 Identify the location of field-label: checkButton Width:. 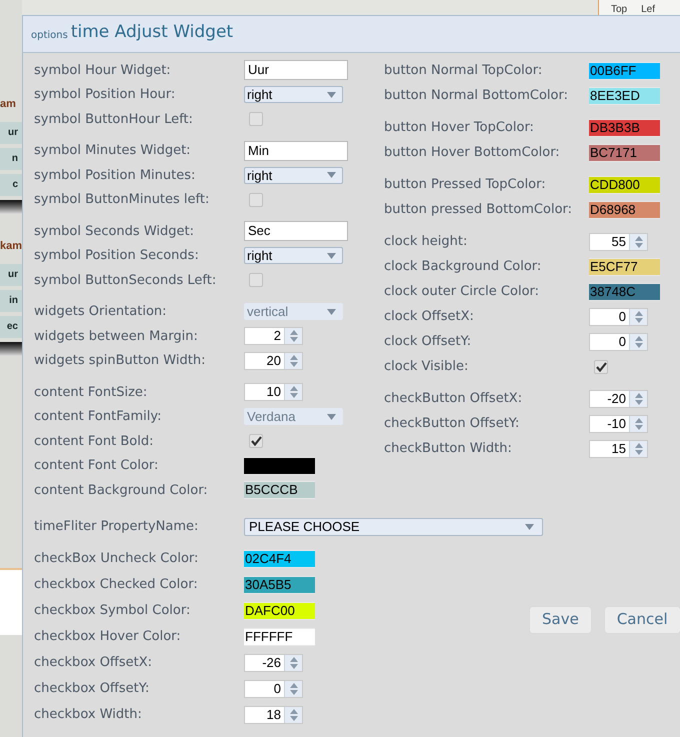
(448, 449).